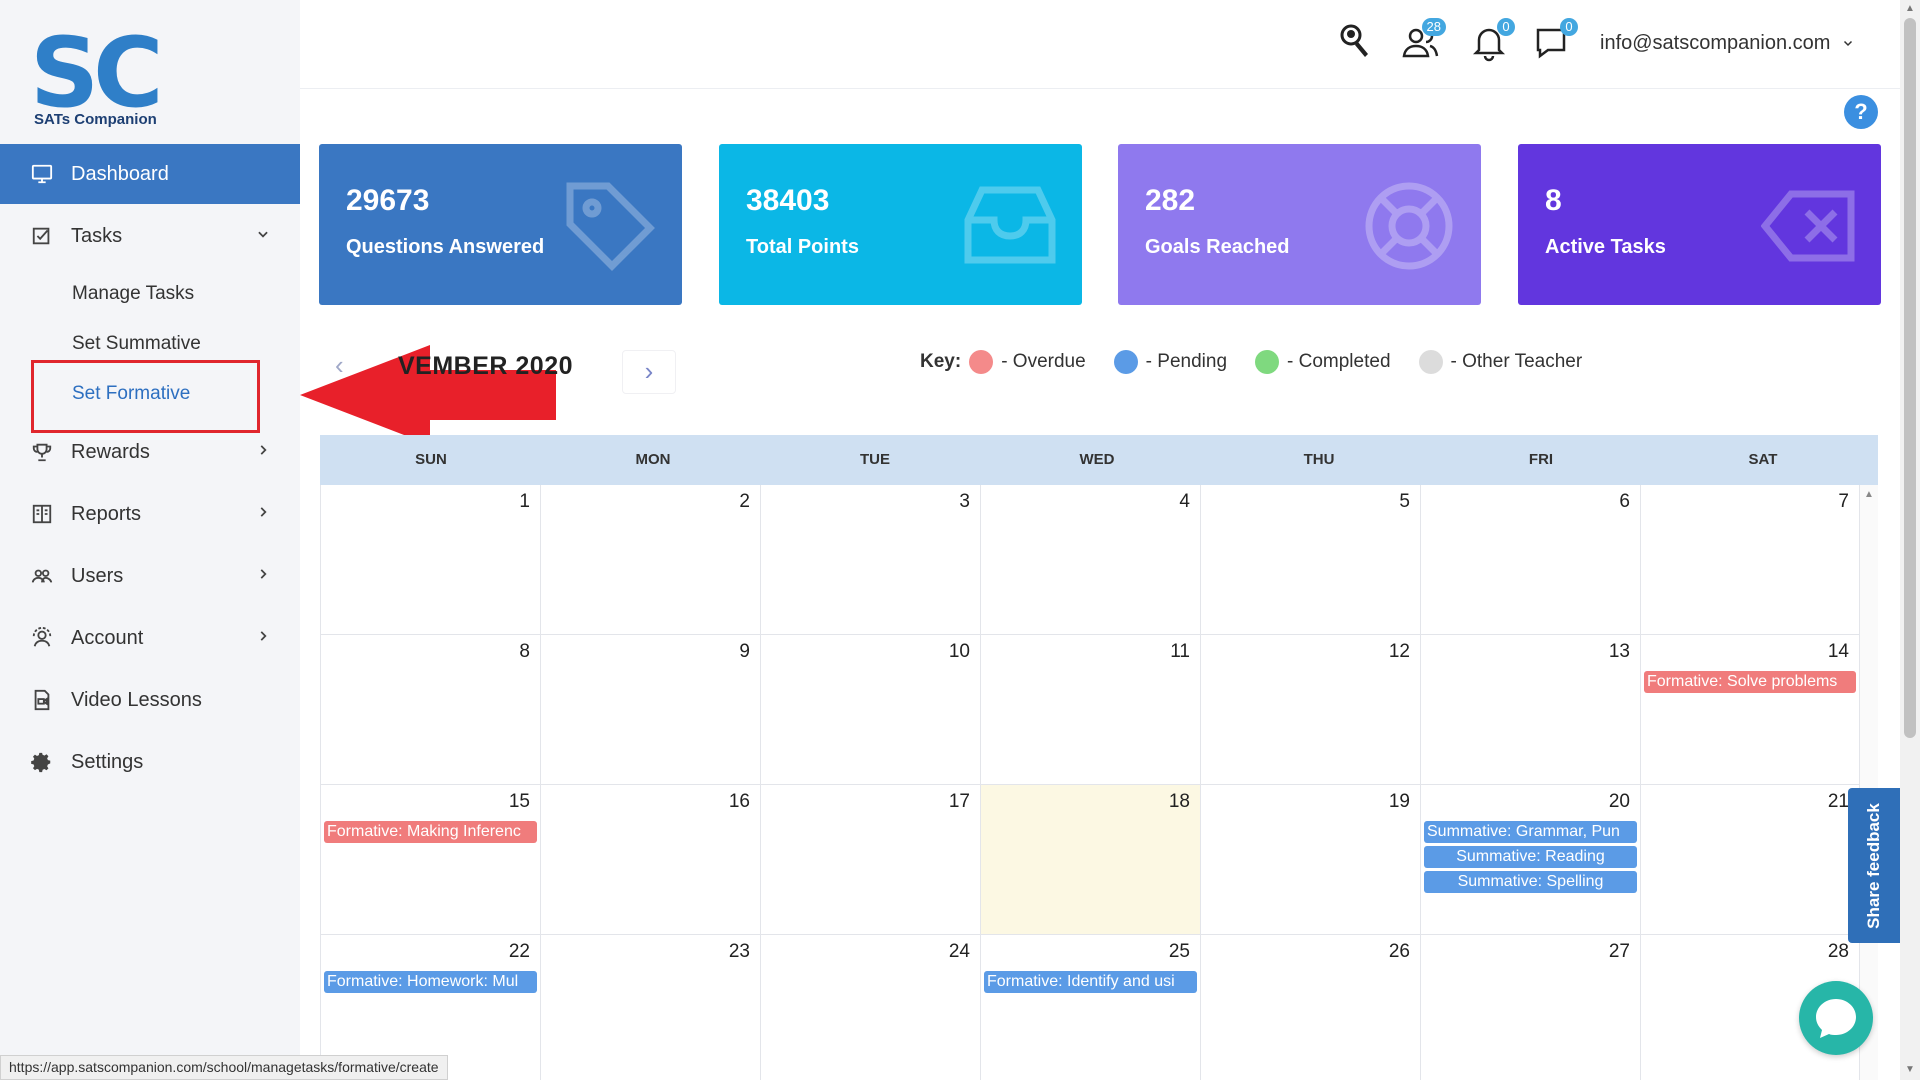 This screenshot has width=1920, height=1080. Describe the element at coordinates (150, 514) in the screenshot. I see `sidebar-item-reports: Reports` at that location.